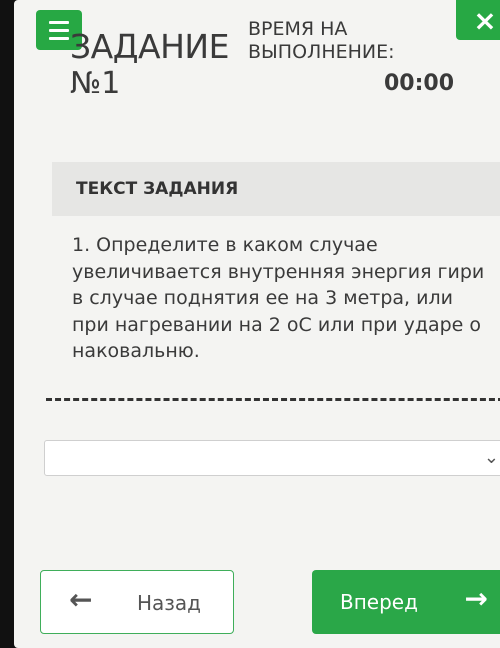  I want to click on back-button: ← Назад, so click(137, 602).